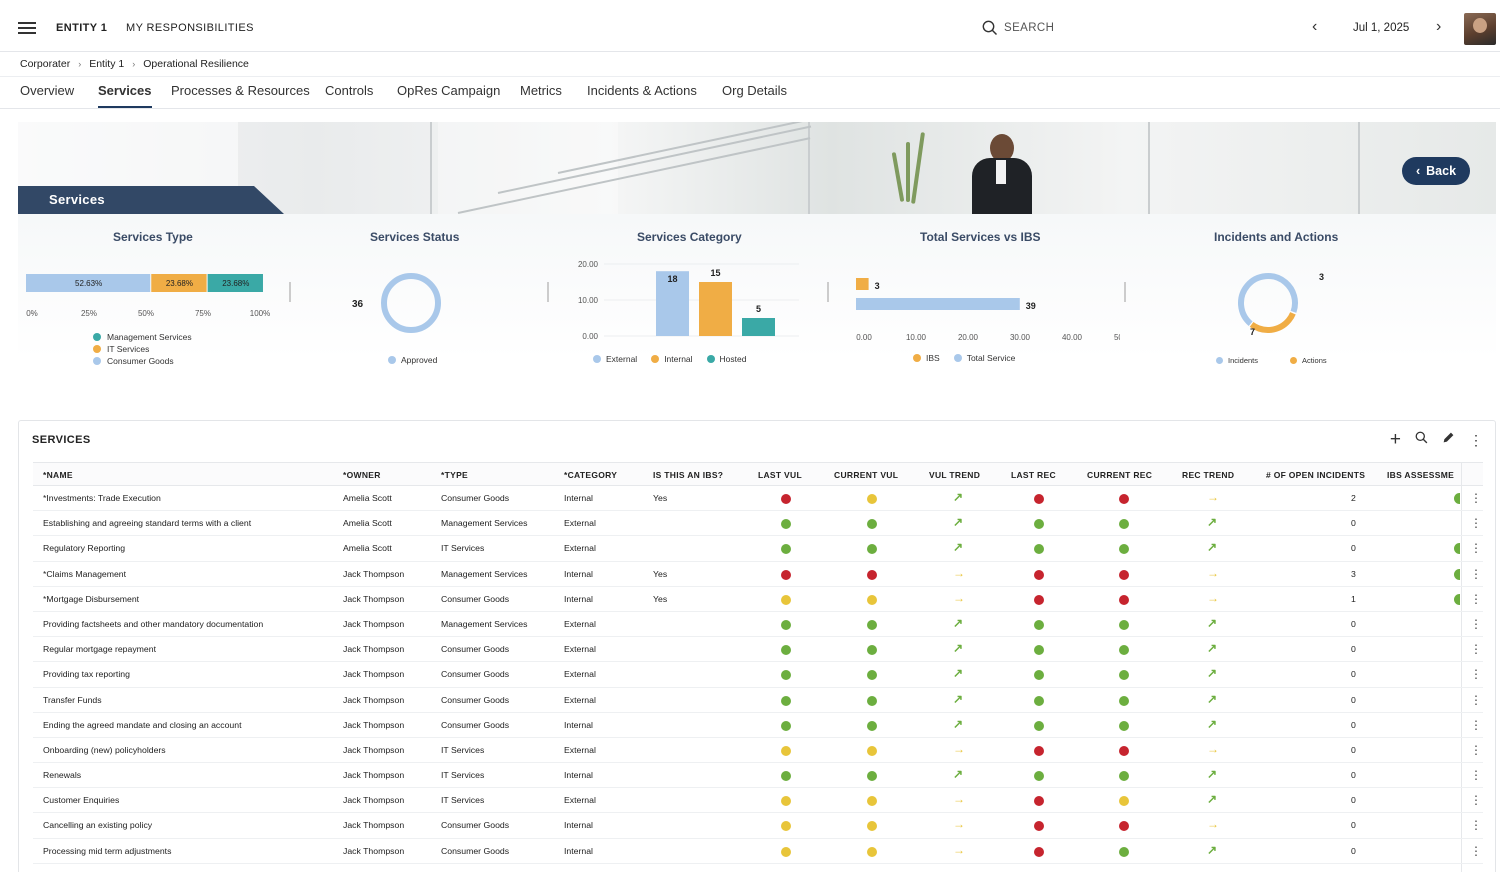 Image resolution: width=1500 pixels, height=872 pixels. Describe the element at coordinates (106, 64) in the screenshot. I see `breadcrumb-item-entity: Entity 1` at that location.